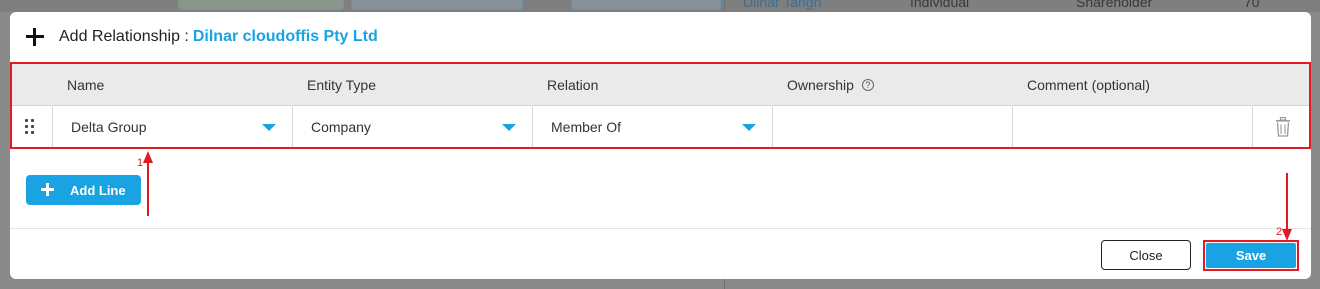 This screenshot has width=1320, height=289. I want to click on save-button: Save, so click(1251, 255).